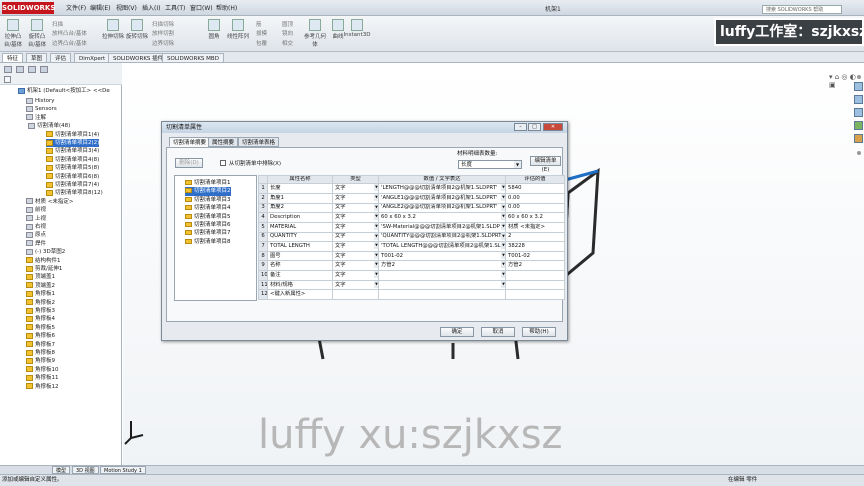 This screenshot has width=864, height=486. Describe the element at coordinates (261, 33) in the screenshot. I see `ribbon-draft: 拔模` at that location.